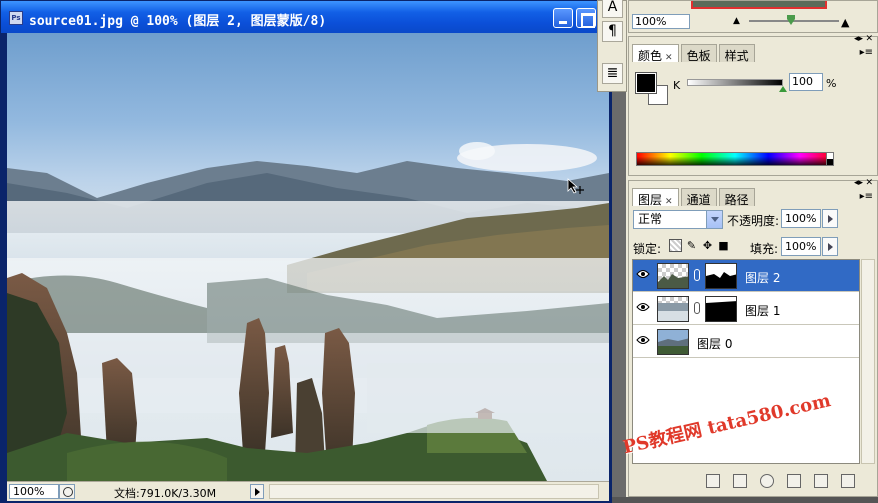  I want to click on channel-slider-knob, so click(783, 89).